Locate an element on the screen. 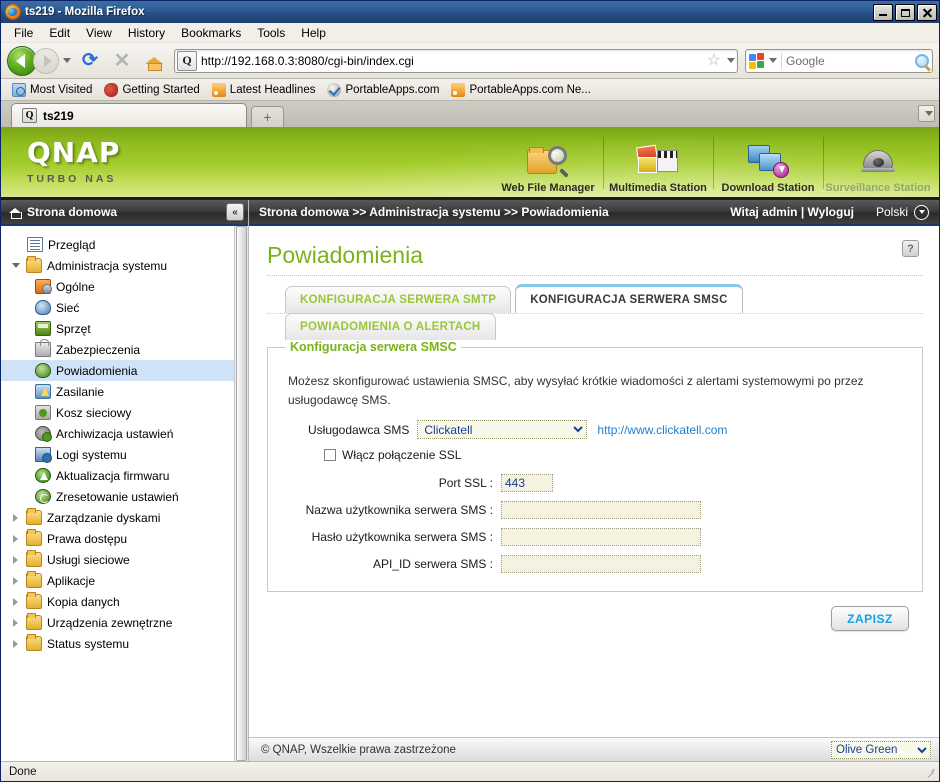  sidebar-item-zarzadzanie-dyskami: Zarządzanie dyskami is located at coordinates (117, 517).